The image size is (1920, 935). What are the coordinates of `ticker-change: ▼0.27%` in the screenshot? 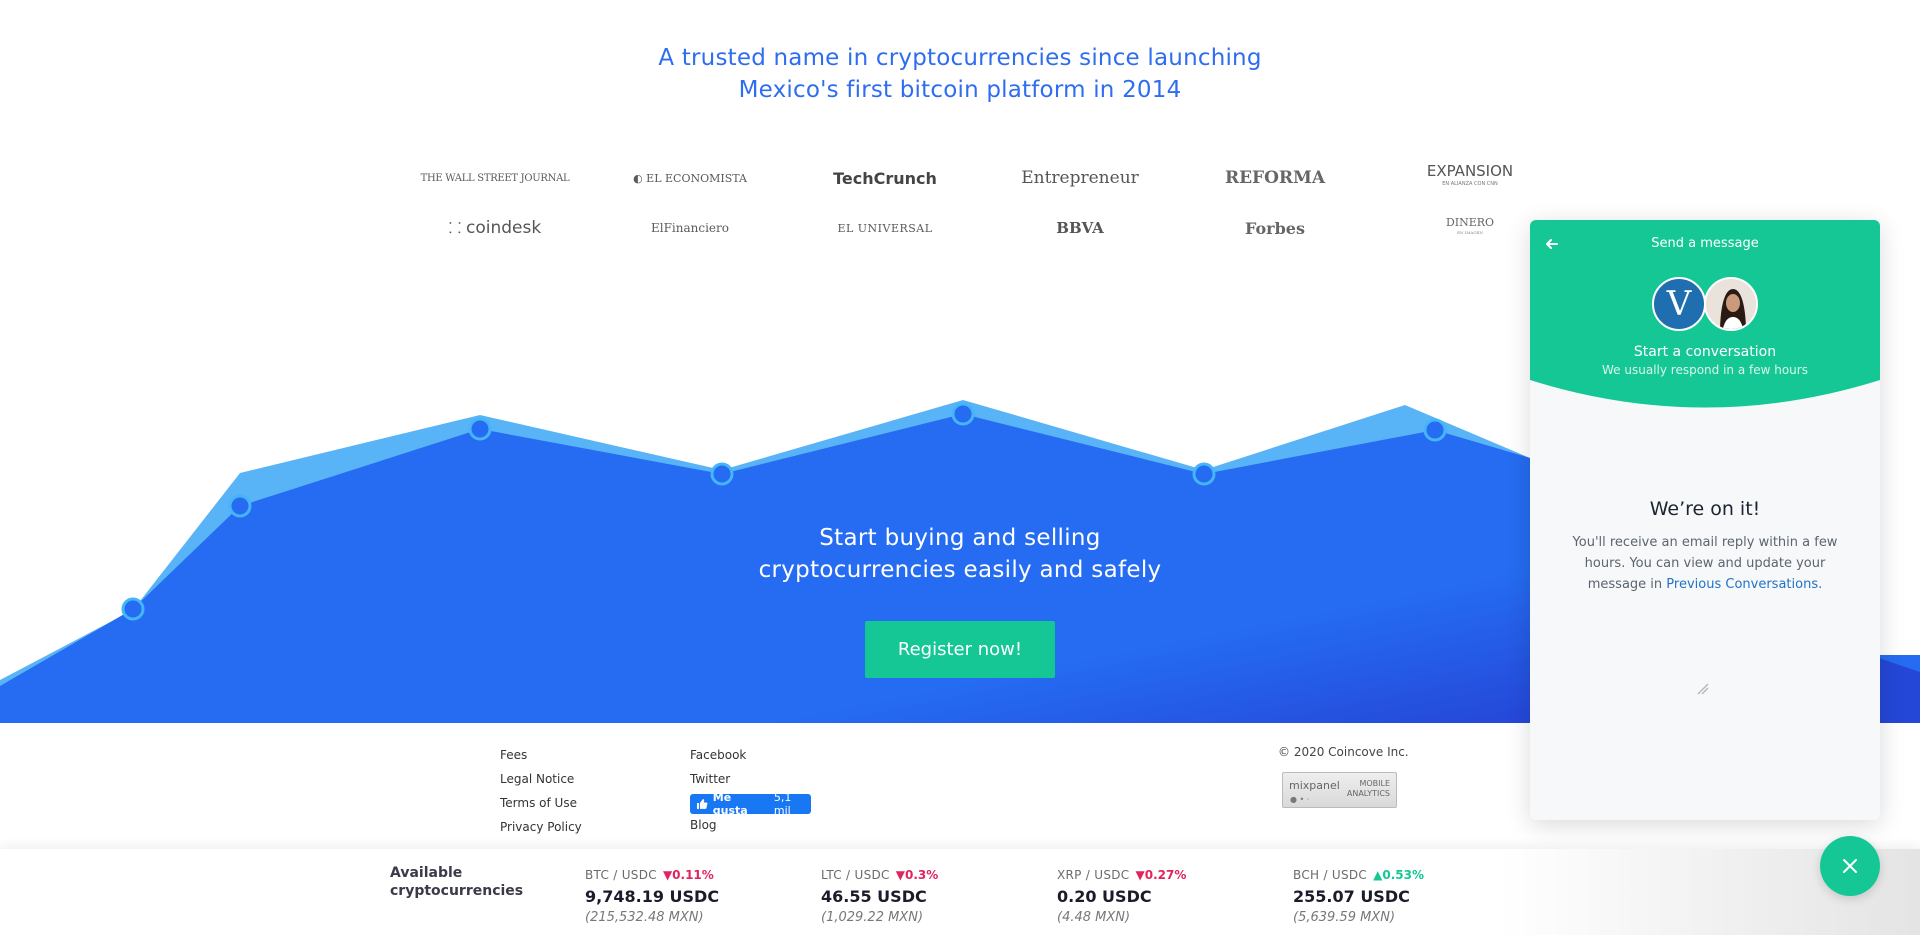 It's located at (1161, 875).